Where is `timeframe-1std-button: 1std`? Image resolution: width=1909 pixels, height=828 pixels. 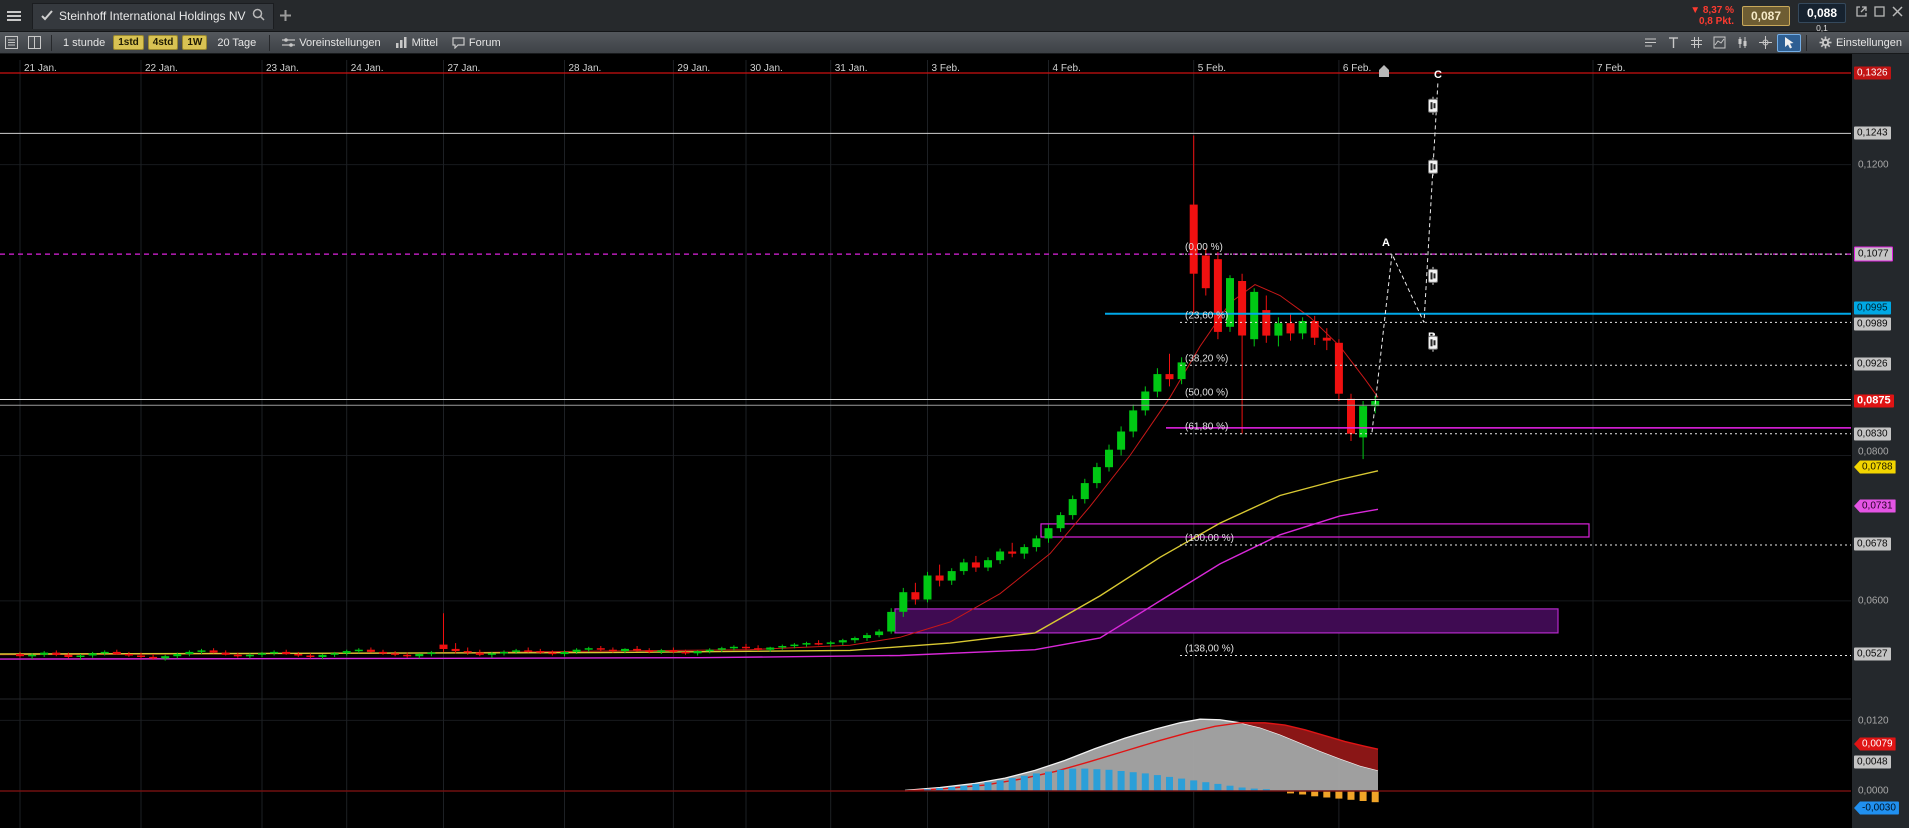
timeframe-1std-button: 1std is located at coordinates (128, 42).